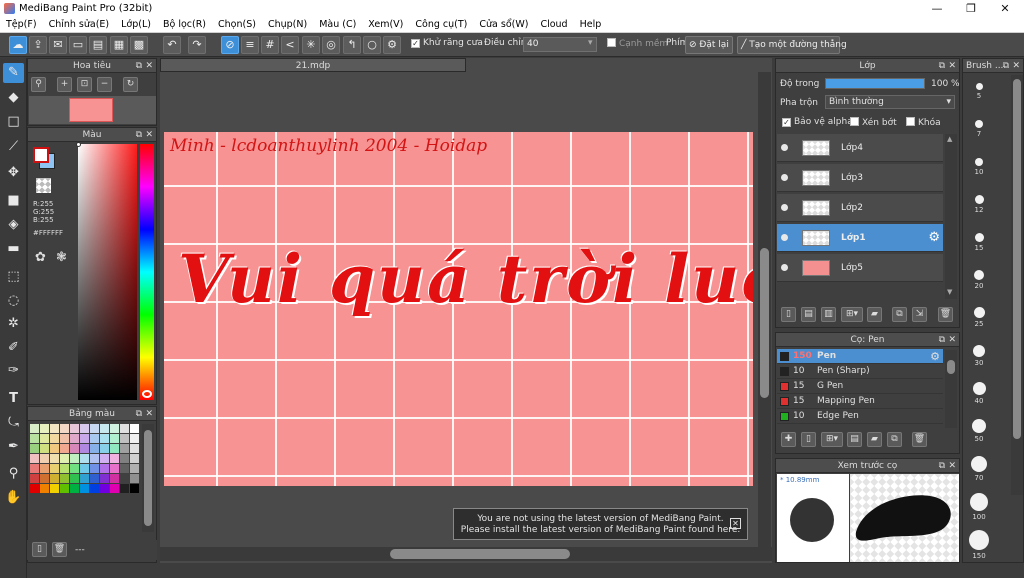  Describe the element at coordinates (13, 225) in the screenshot. I see `bucket-tool-icon: ◈` at that location.